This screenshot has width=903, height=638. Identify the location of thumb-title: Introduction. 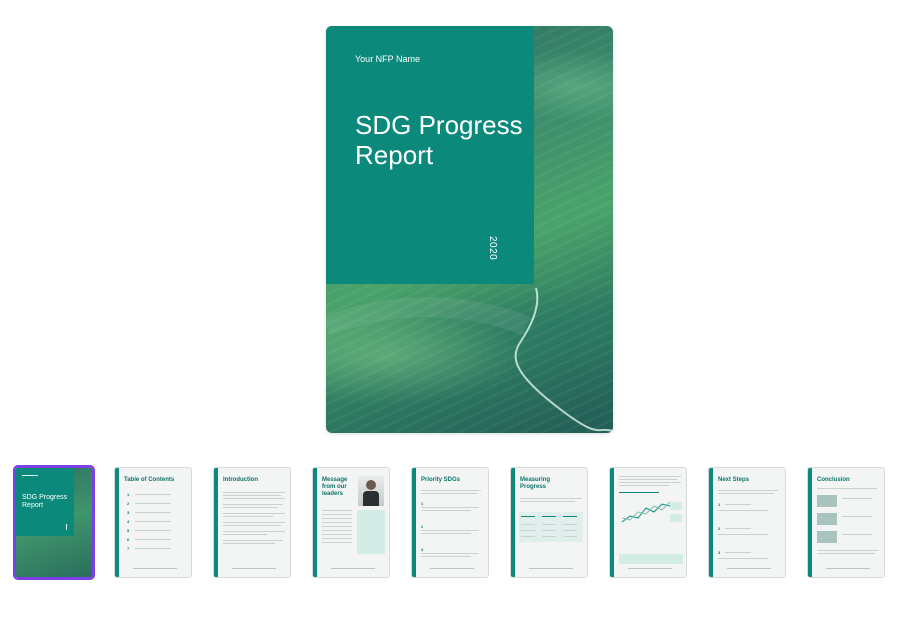
(240, 480).